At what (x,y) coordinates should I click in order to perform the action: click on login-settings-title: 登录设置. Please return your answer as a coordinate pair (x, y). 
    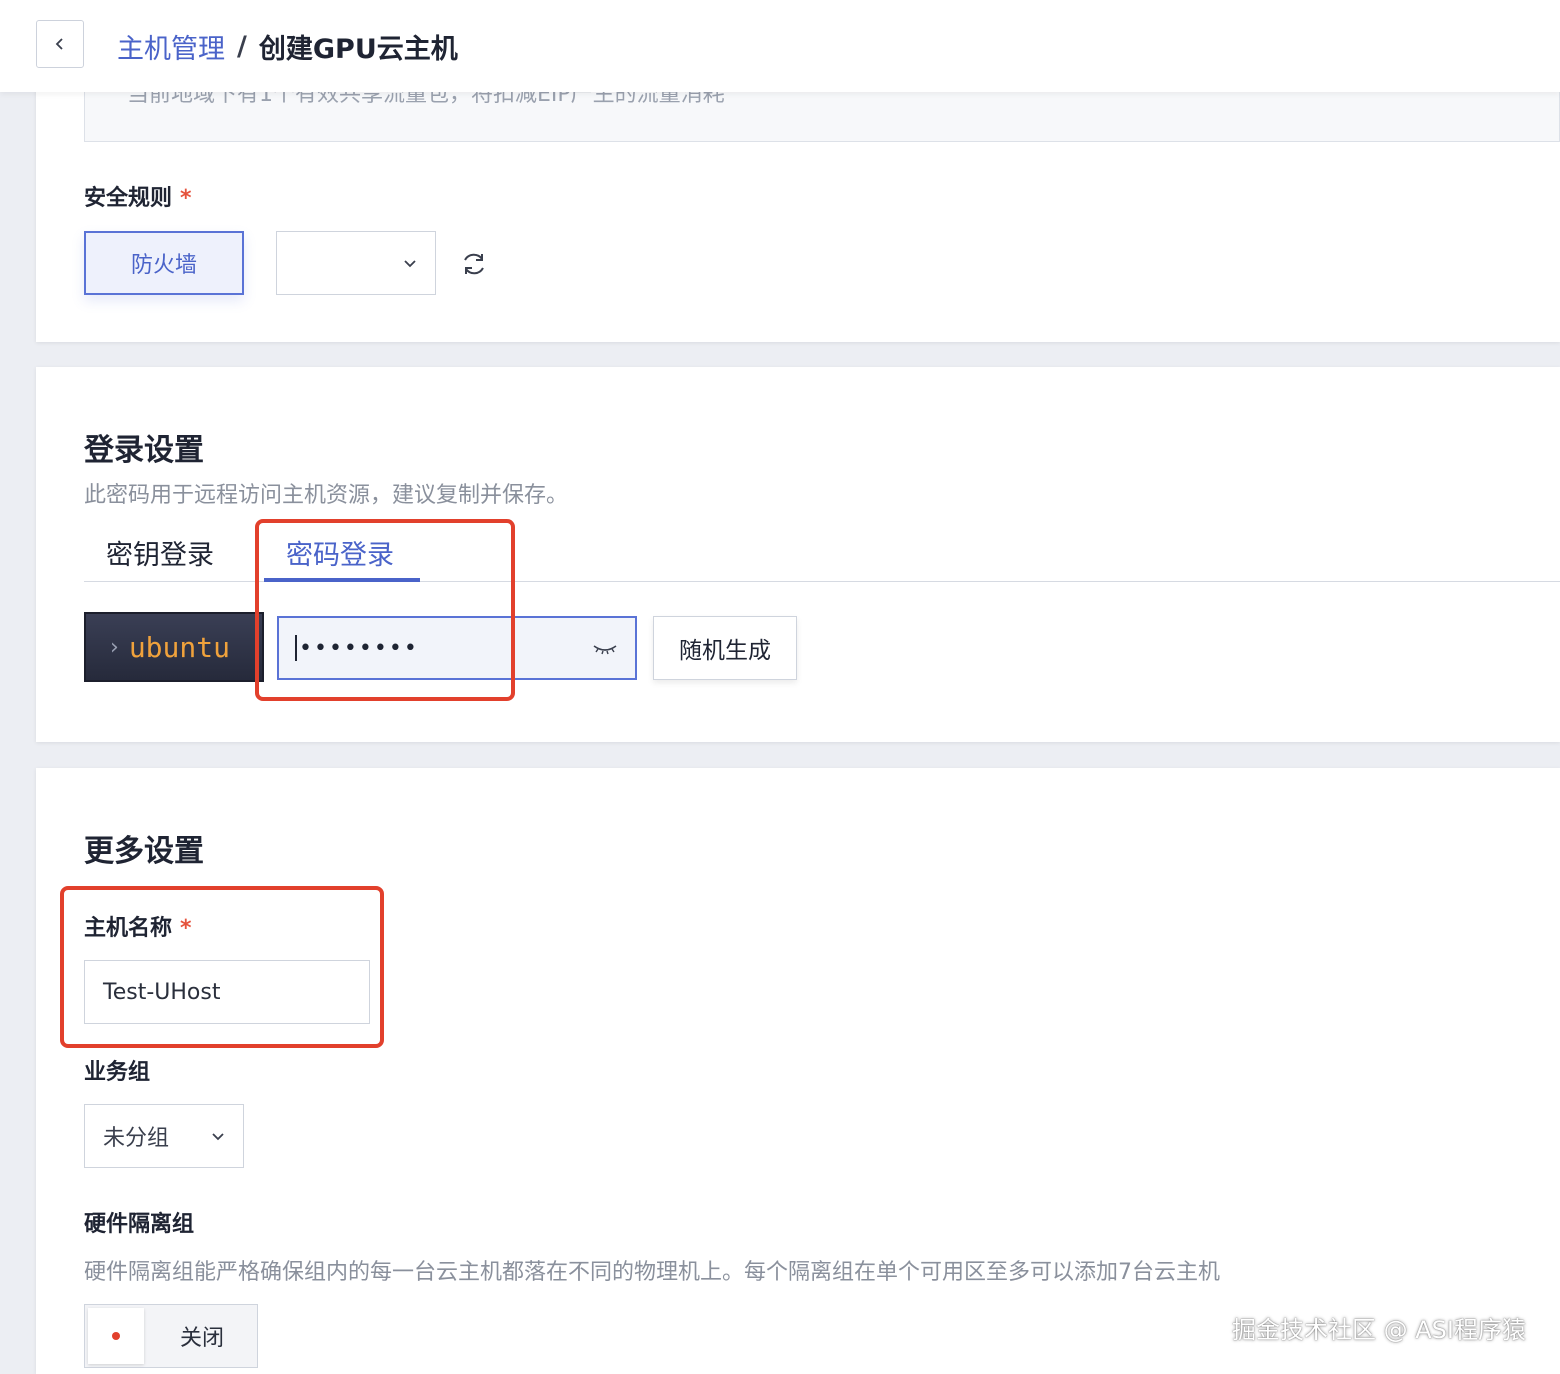
    Looking at the image, I should click on (144, 450).